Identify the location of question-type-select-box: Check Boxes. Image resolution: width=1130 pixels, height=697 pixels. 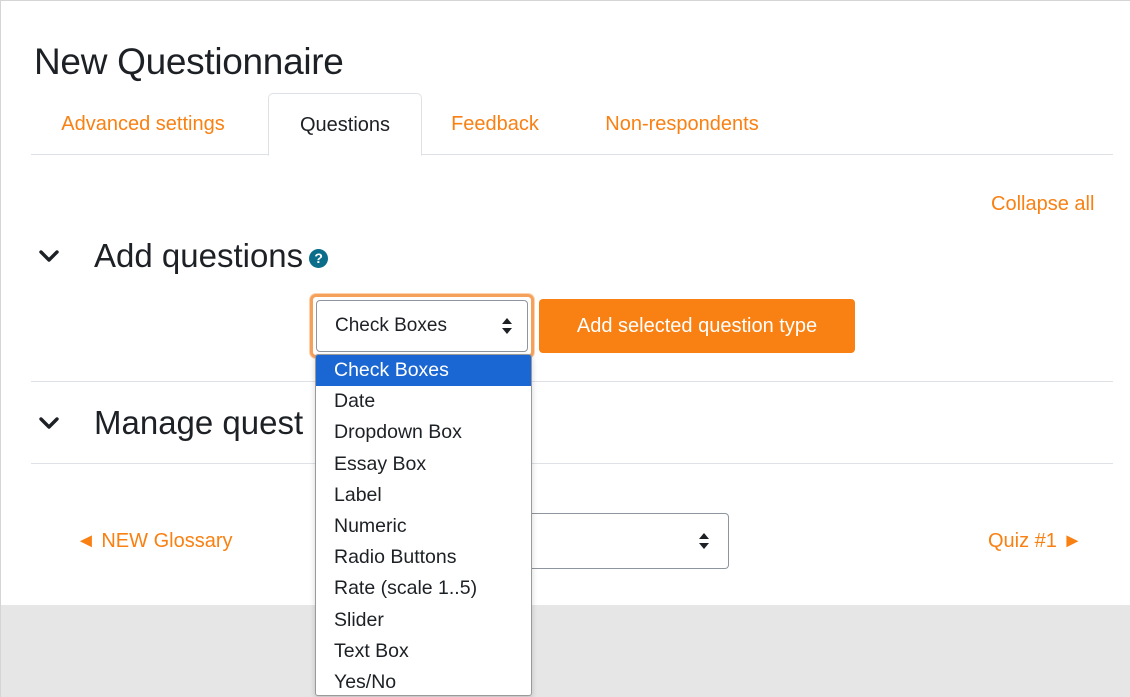
(422, 326).